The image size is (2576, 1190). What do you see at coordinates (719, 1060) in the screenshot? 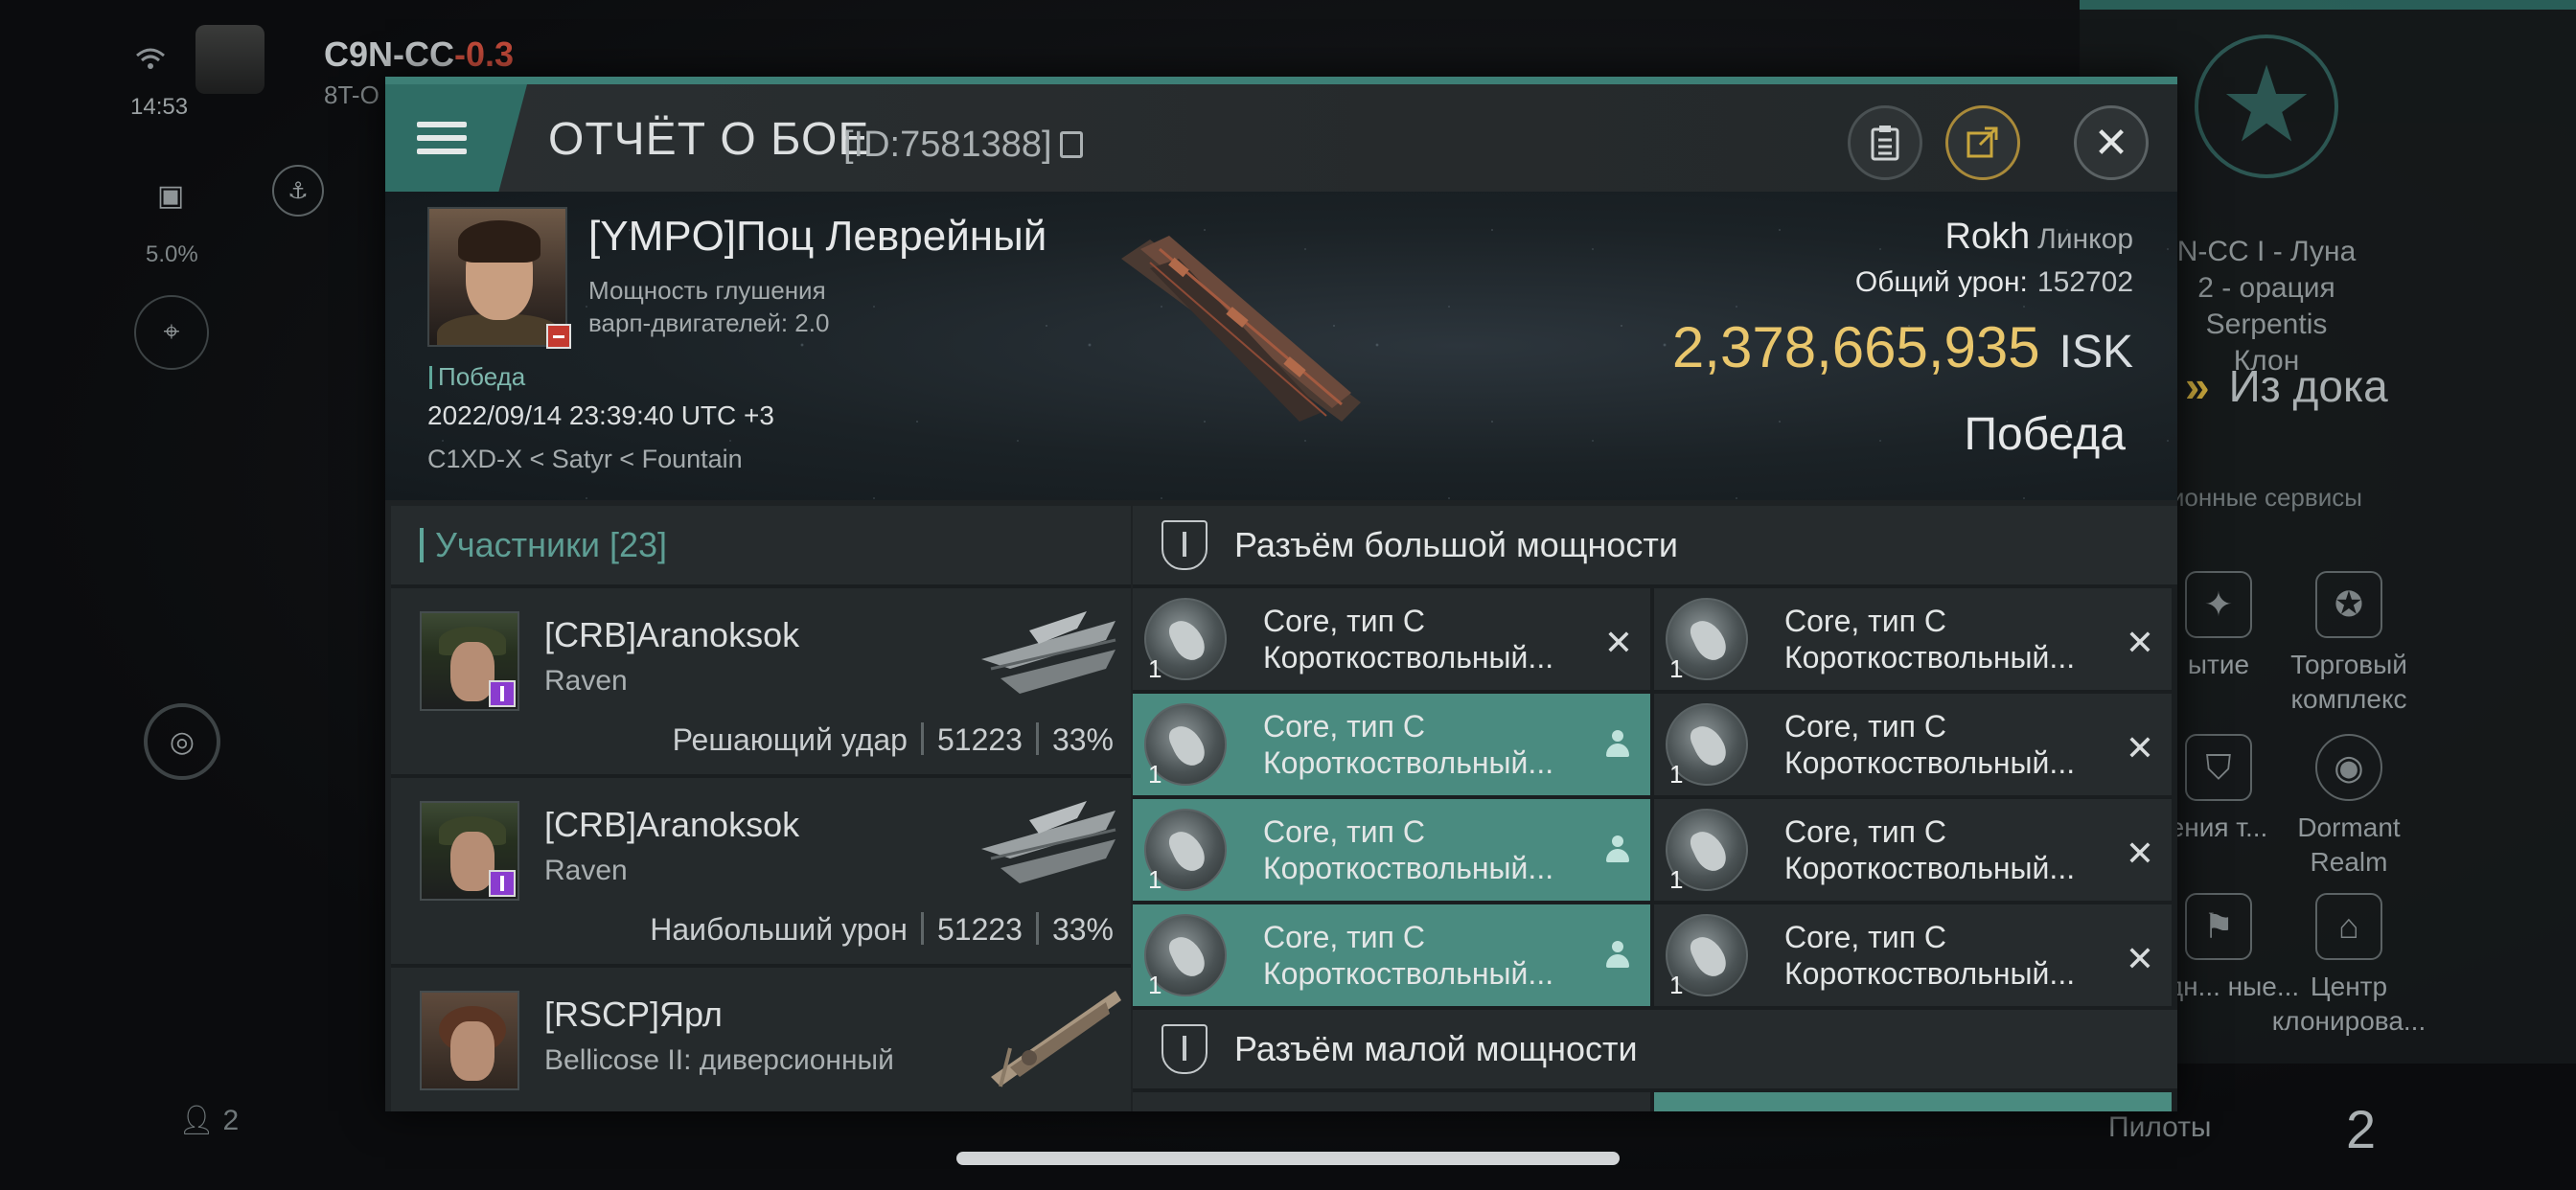
I see `participant-ship: Bellicose II: диверсионный` at bounding box center [719, 1060].